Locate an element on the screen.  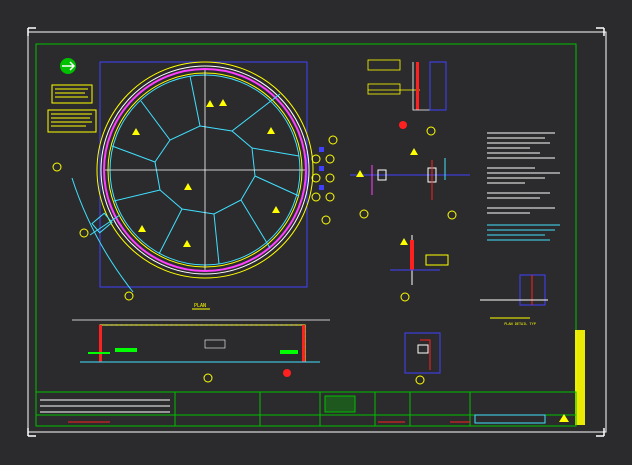
north-arrow-icon is located at coordinates (68, 66).